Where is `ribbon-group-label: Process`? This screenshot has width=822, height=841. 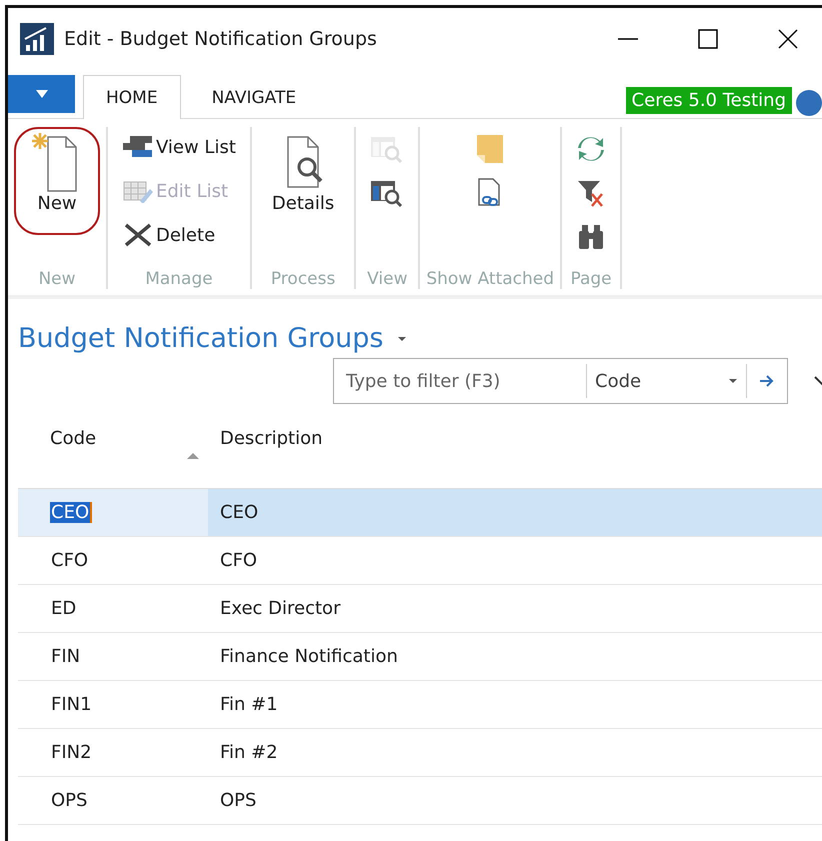 ribbon-group-label: Process is located at coordinates (303, 279).